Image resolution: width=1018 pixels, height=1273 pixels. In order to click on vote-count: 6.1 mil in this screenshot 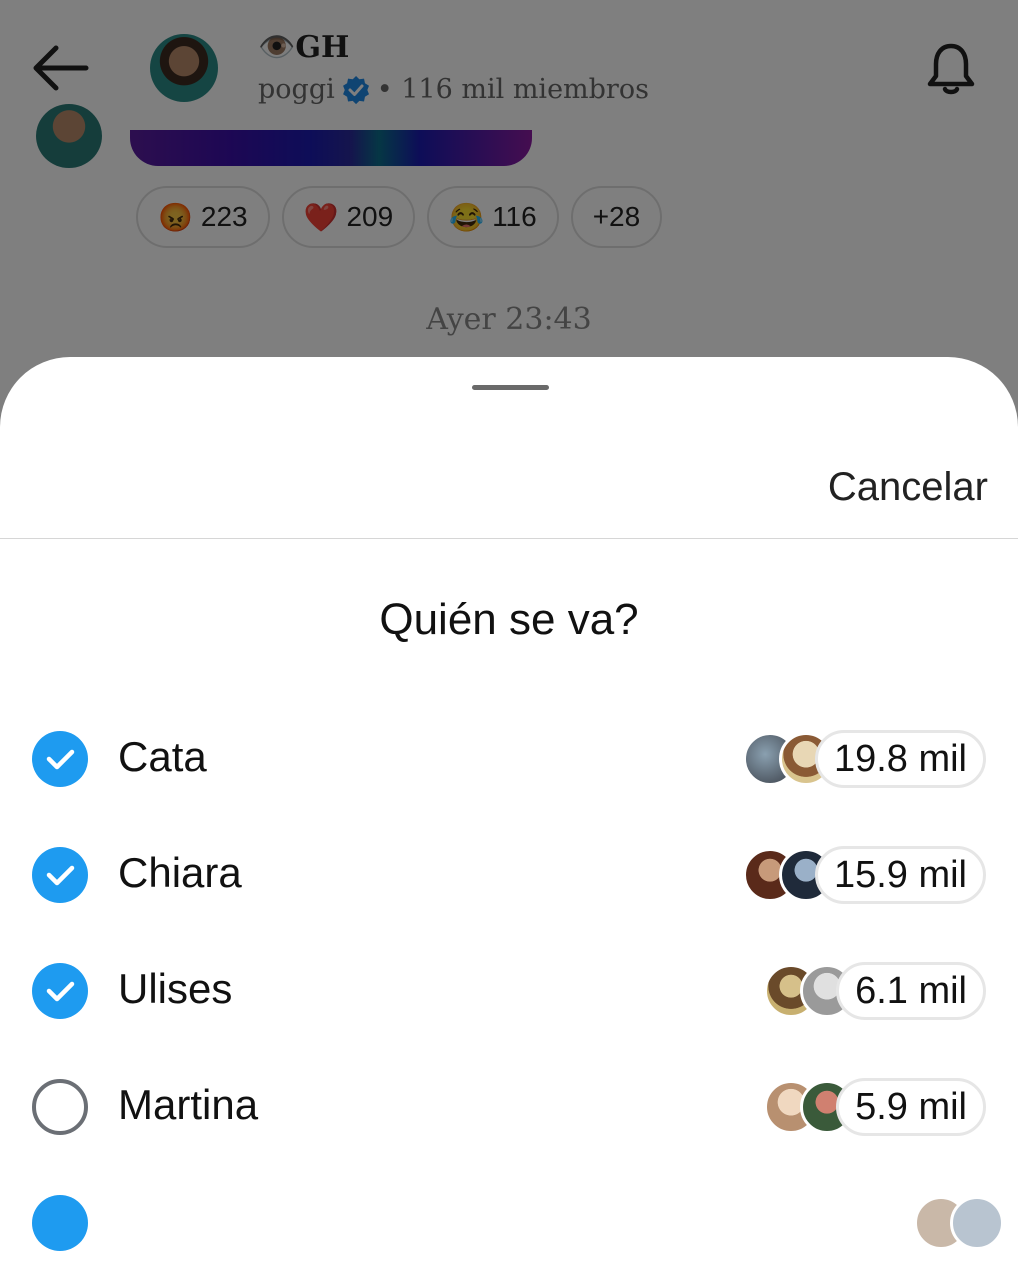, I will do `click(911, 991)`.